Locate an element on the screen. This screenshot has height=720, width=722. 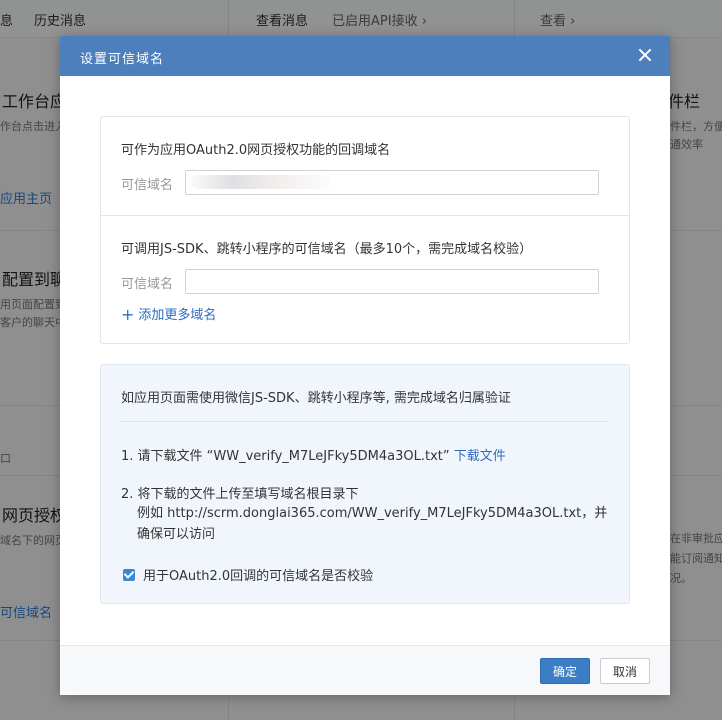
add-more-label: 添加更多域名 is located at coordinates (177, 315).